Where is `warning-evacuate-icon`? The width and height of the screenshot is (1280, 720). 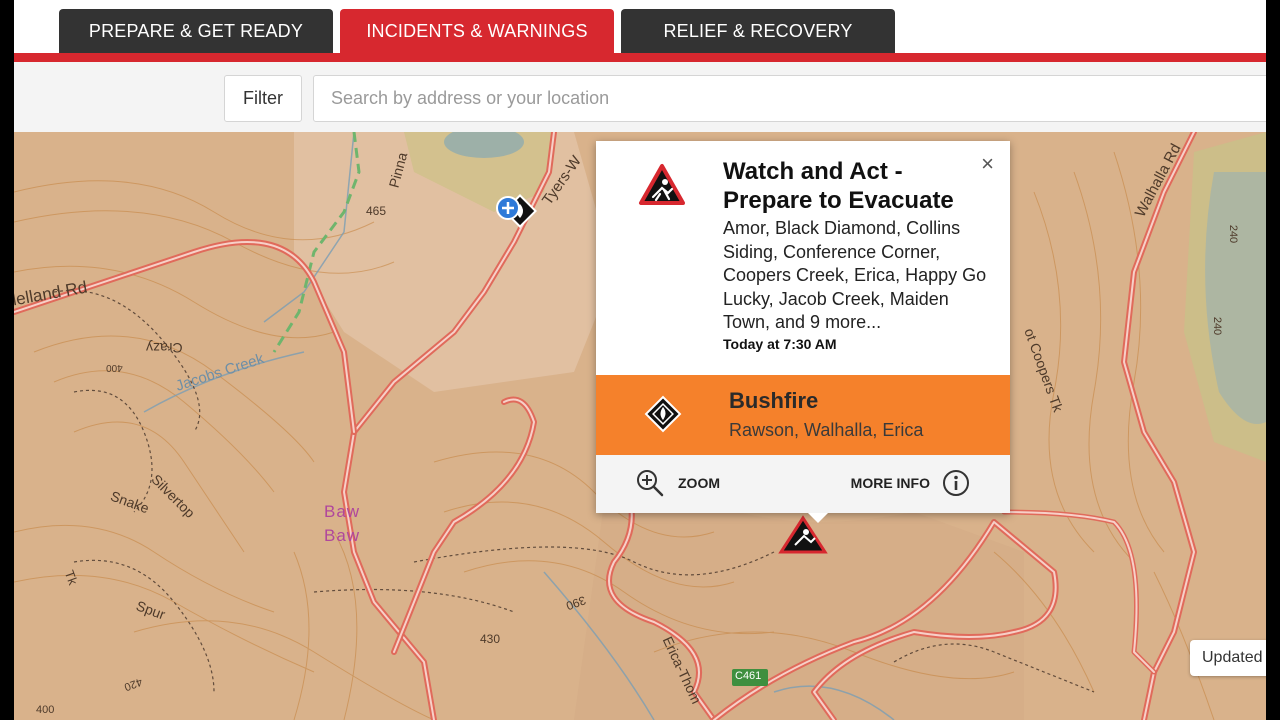
warning-evacuate-icon is located at coordinates (662, 187).